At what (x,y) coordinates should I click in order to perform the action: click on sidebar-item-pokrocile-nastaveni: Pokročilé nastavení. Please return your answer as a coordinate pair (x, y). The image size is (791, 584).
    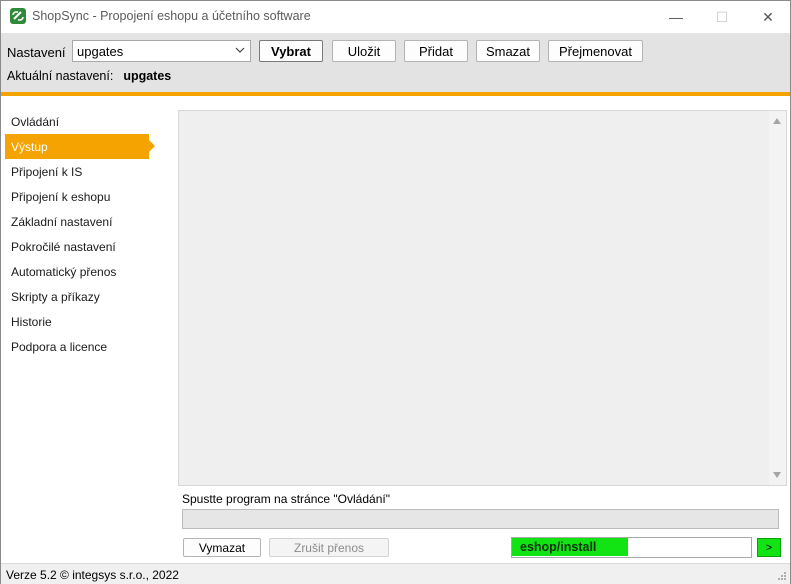
    Looking at the image, I should click on (77, 246).